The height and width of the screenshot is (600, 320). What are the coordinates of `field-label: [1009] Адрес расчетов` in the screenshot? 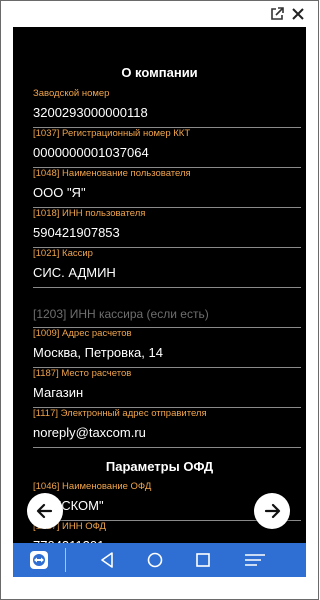 It's located at (82, 333).